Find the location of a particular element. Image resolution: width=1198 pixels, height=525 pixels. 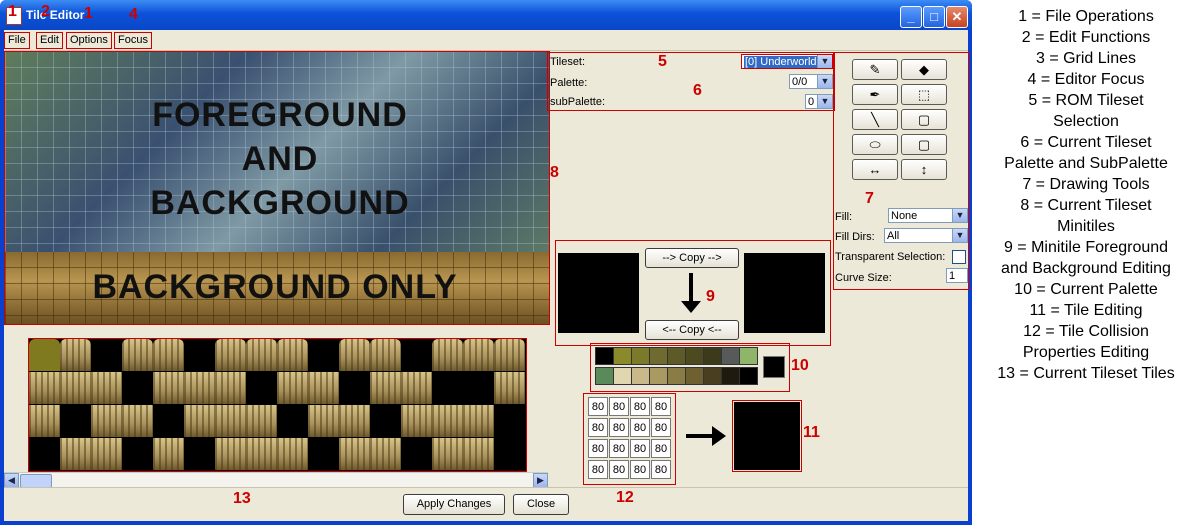

apply-changes-button: Apply Changes is located at coordinates (454, 504).